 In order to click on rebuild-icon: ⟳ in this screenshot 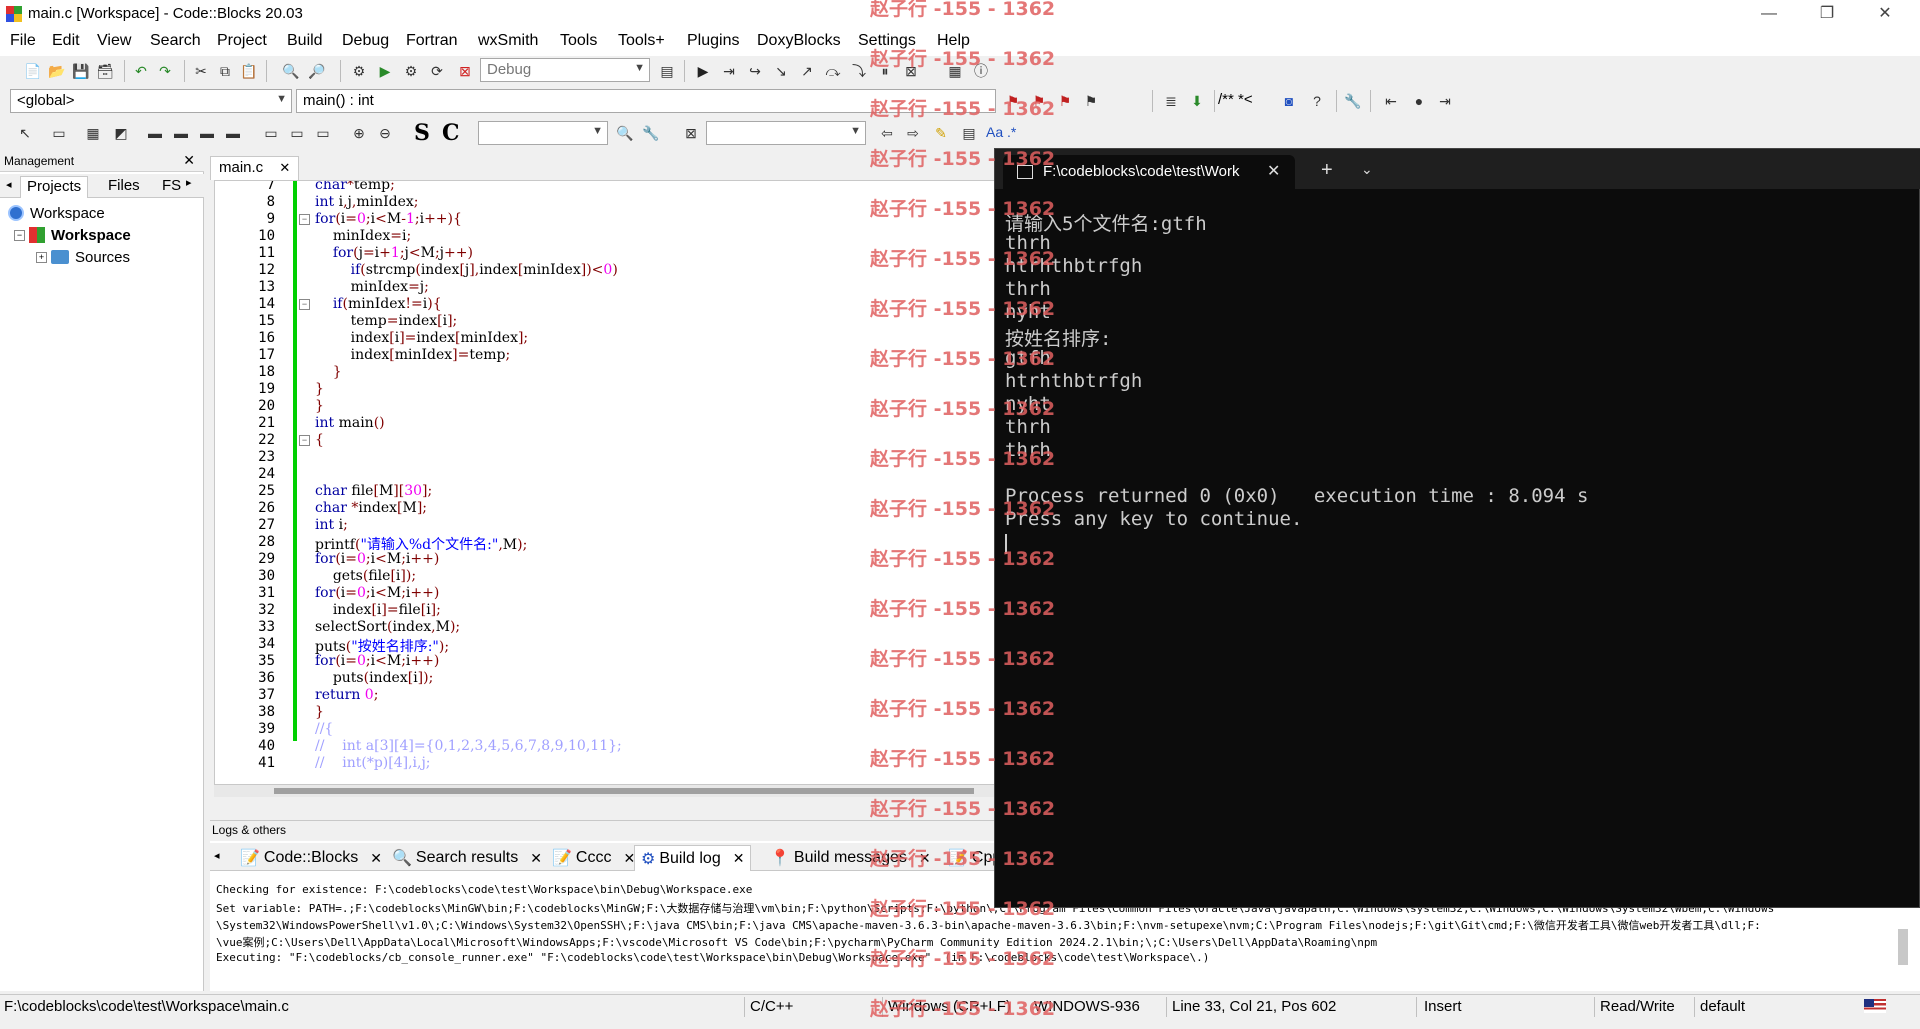, I will do `click(437, 71)`.